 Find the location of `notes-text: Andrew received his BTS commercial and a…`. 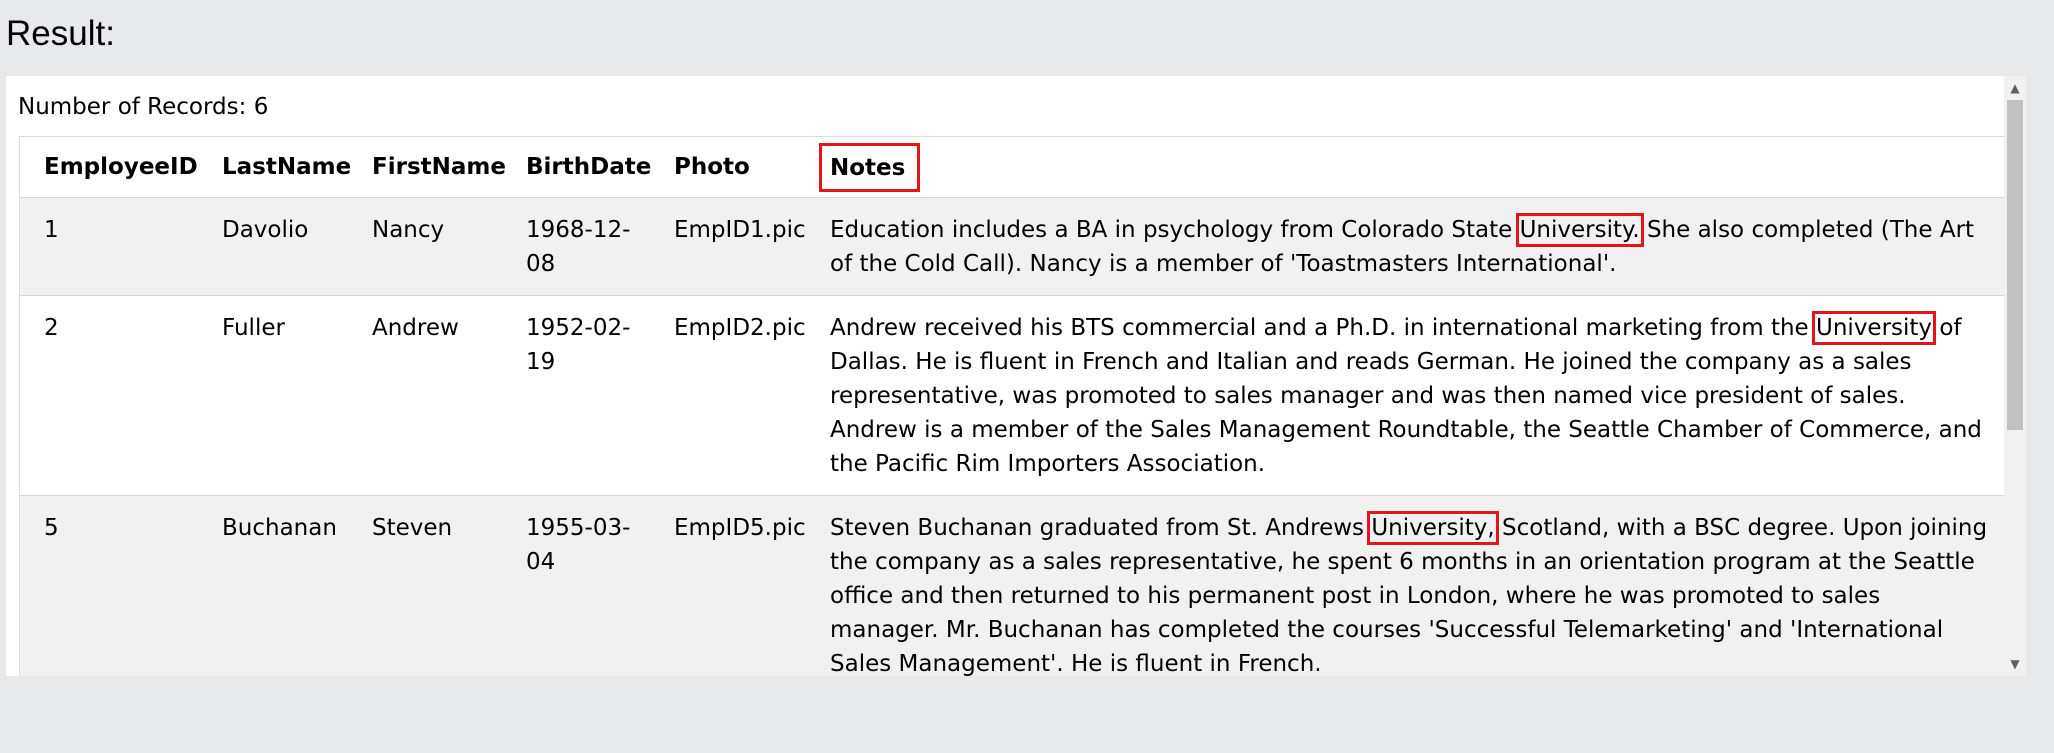

notes-text: Andrew received his BTS commercial and a… is located at coordinates (1323, 328).